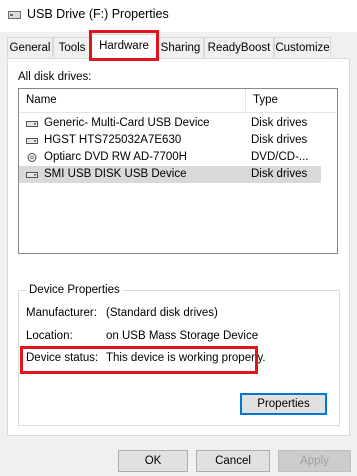  What do you see at coordinates (132, 100) in the screenshot?
I see `column-header-name: Name` at bounding box center [132, 100].